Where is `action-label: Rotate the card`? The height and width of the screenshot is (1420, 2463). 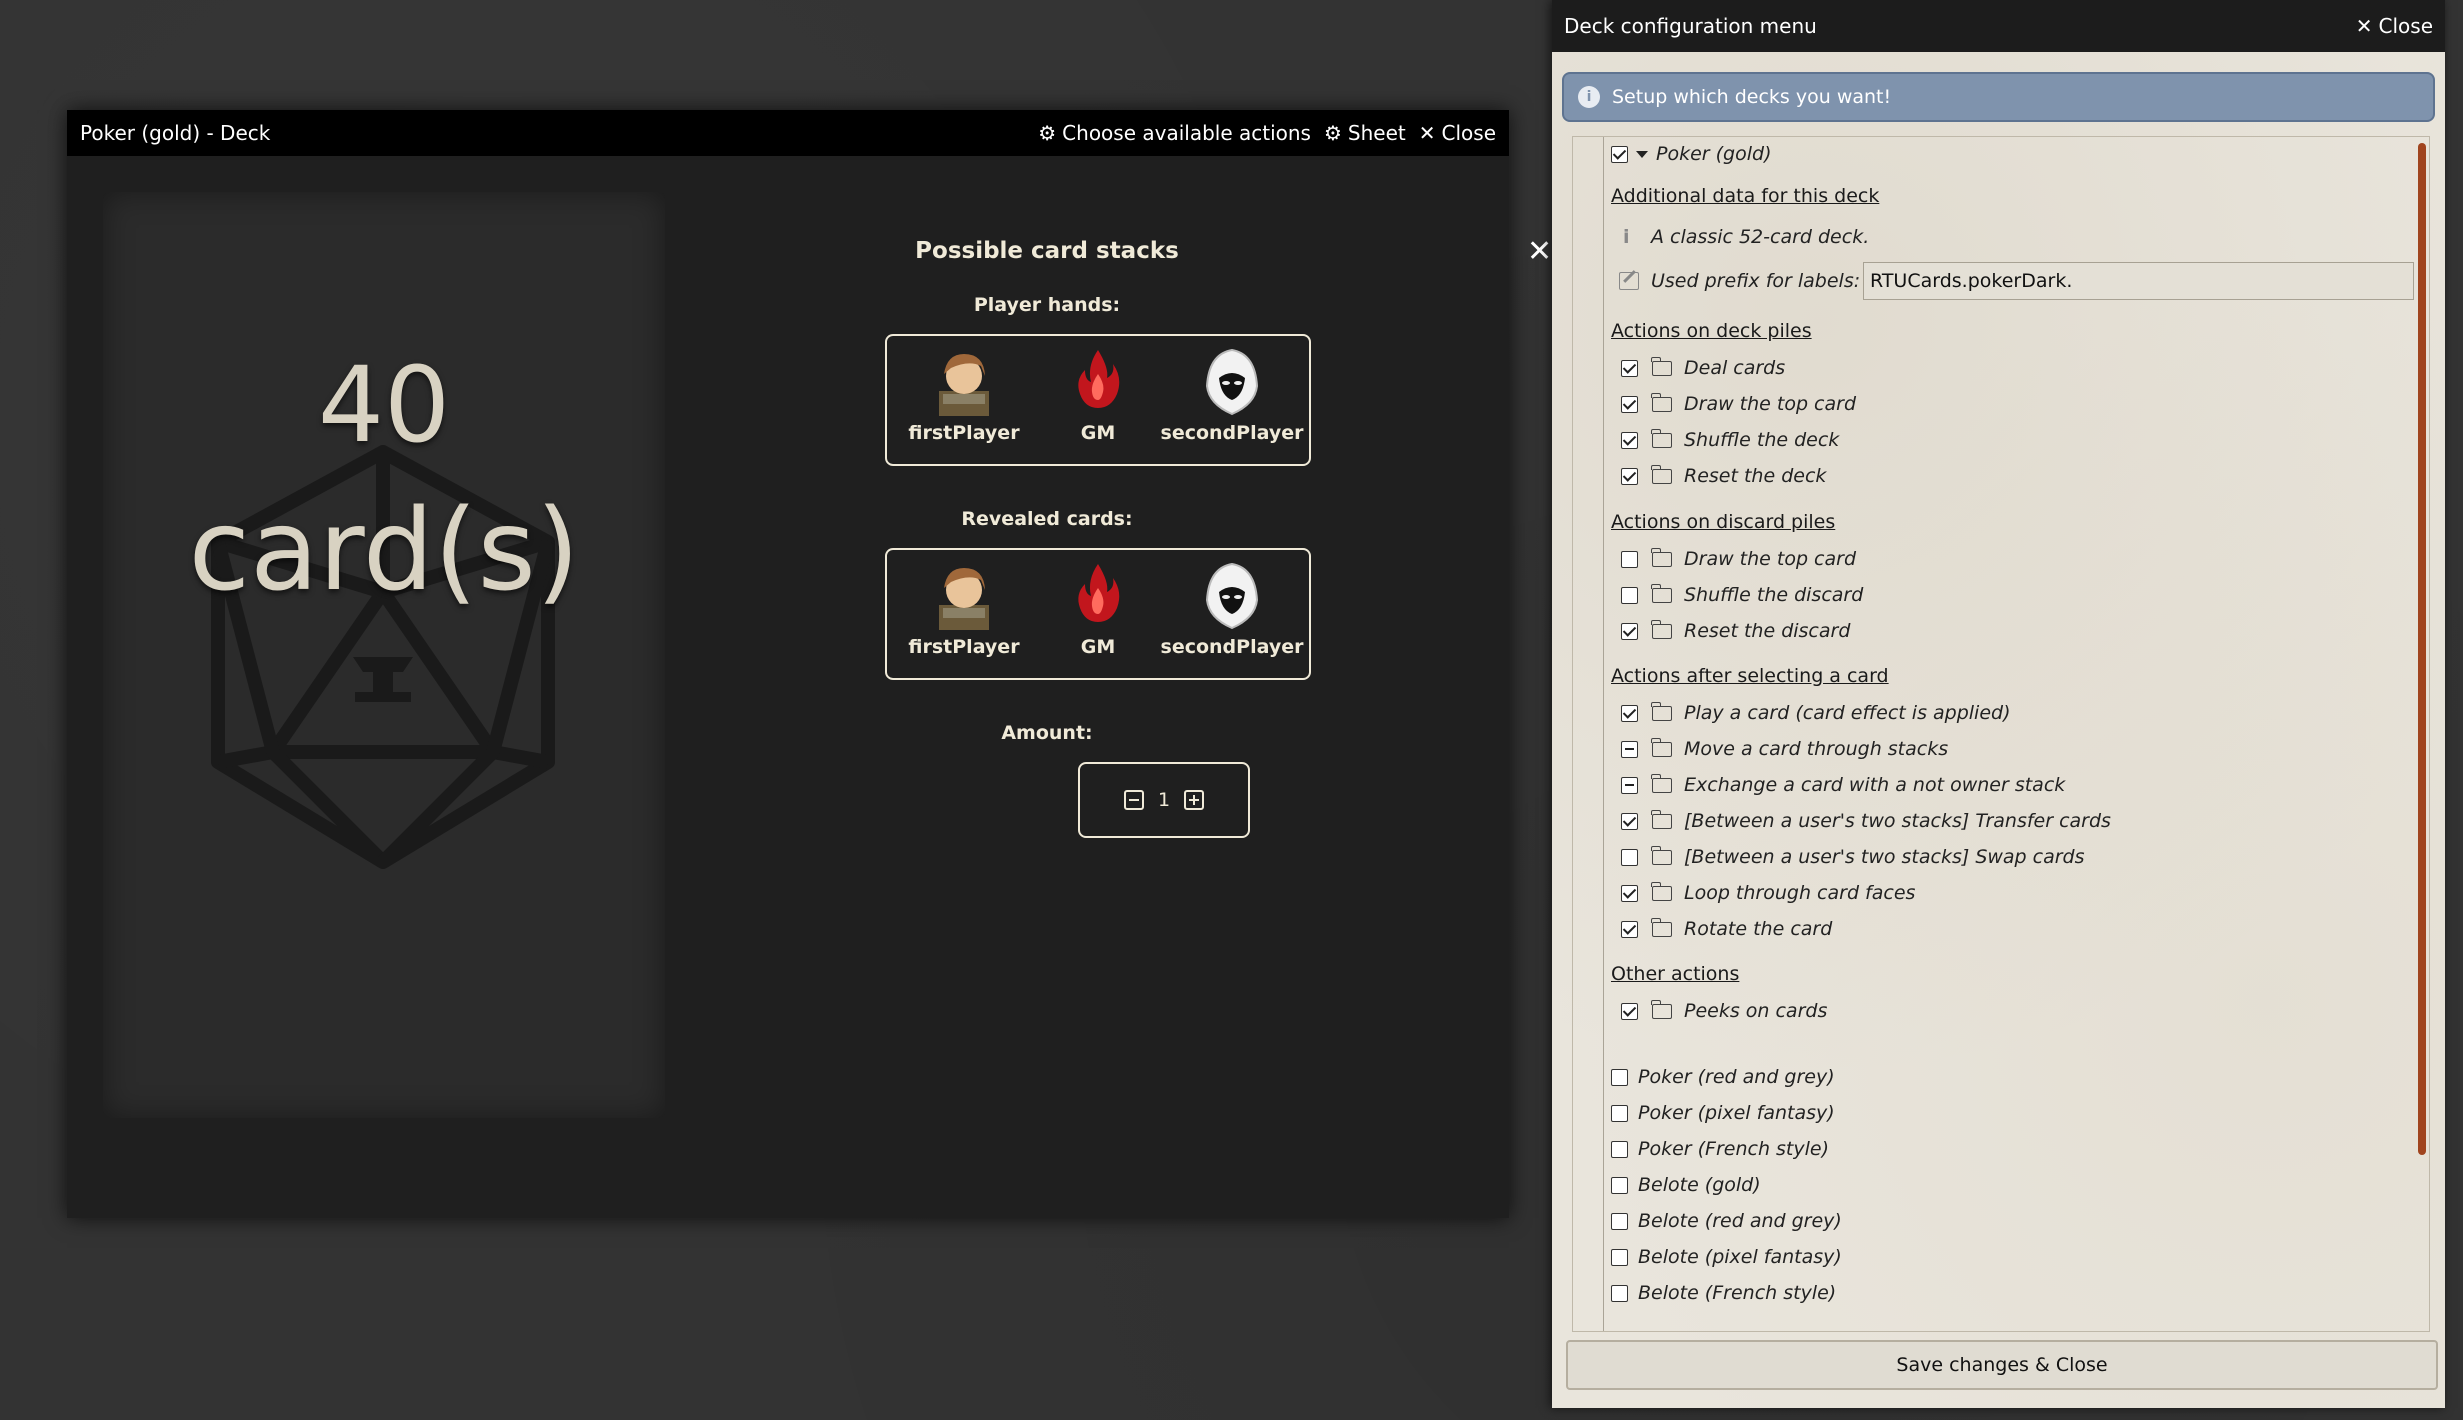 action-label: Rotate the card is located at coordinates (1758, 929).